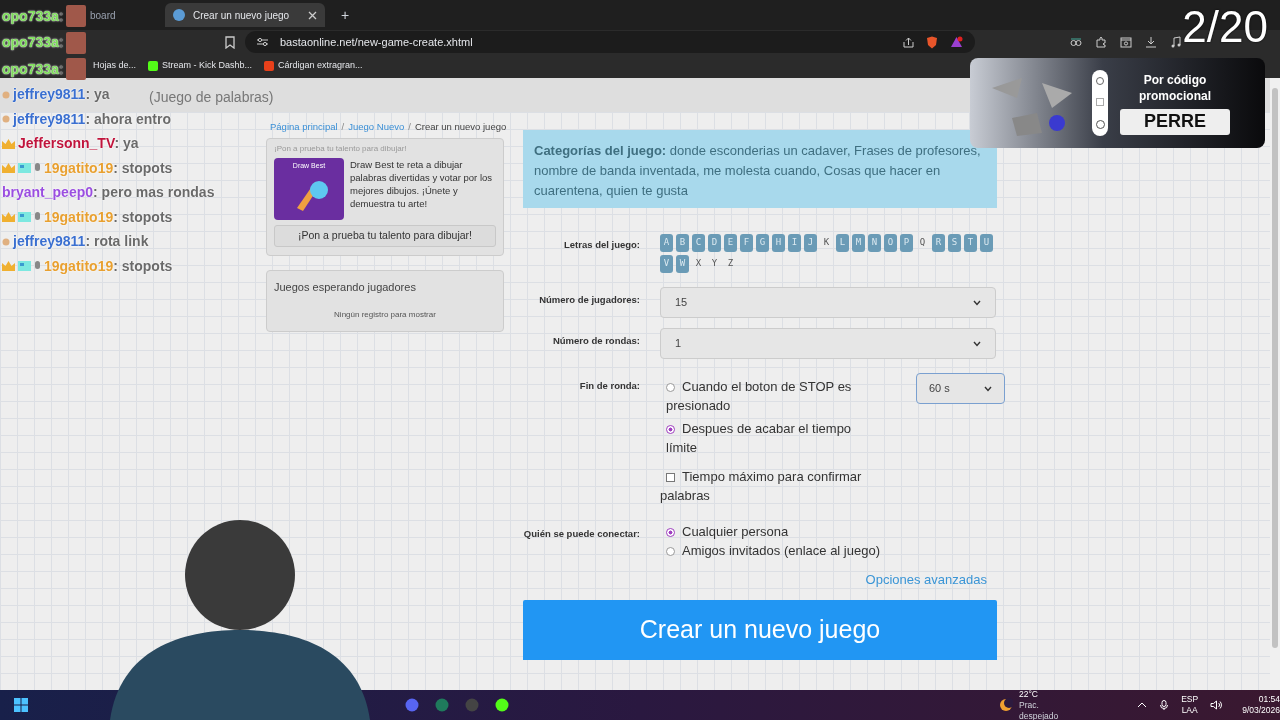 This screenshot has width=1280, height=720. Describe the element at coordinates (666, 243) in the screenshot. I see `letter-toggle: A` at that location.